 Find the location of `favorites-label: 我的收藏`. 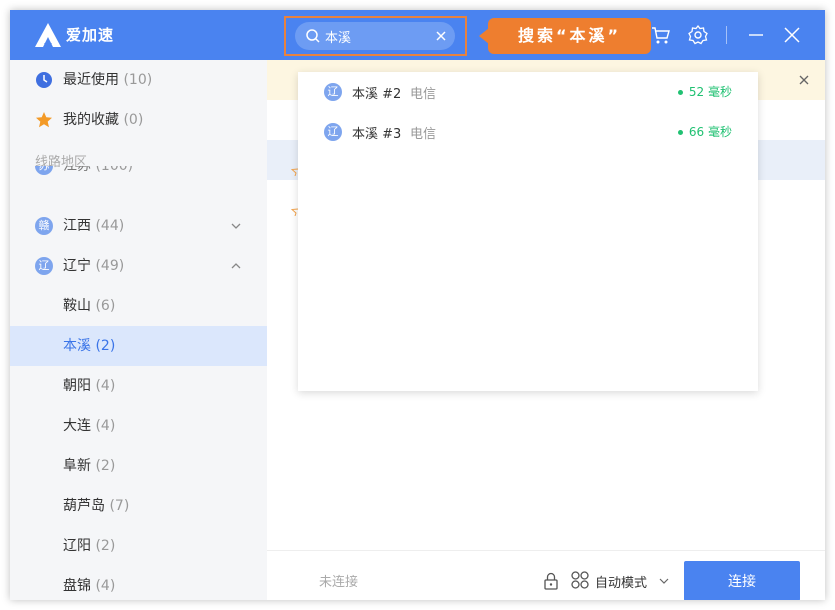

favorites-label: 我的收藏 is located at coordinates (91, 120).